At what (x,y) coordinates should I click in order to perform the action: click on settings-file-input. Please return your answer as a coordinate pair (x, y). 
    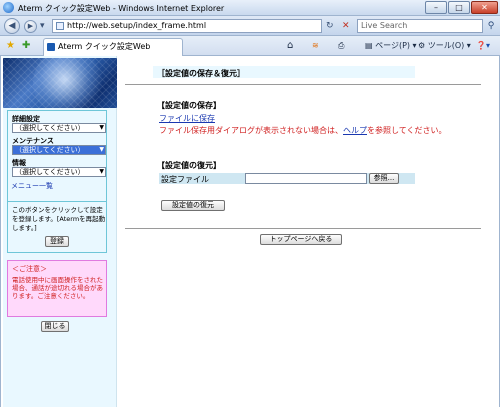
    Looking at the image, I should click on (306, 178).